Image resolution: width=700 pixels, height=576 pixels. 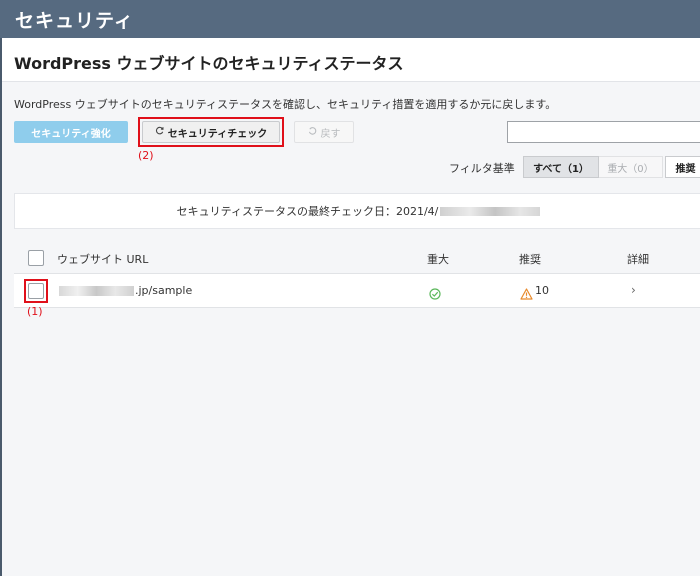 What do you see at coordinates (682, 167) in the screenshot?
I see `filter-recommended-button: 推奨` at bounding box center [682, 167].